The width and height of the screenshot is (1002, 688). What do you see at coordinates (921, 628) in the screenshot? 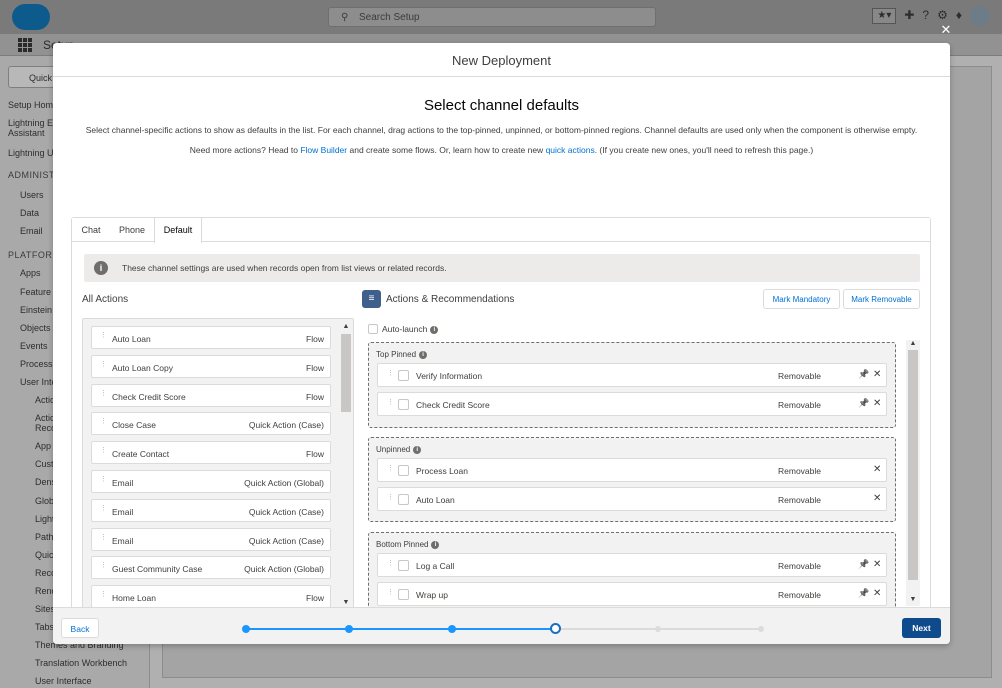
I see `next-button: Next` at bounding box center [921, 628].